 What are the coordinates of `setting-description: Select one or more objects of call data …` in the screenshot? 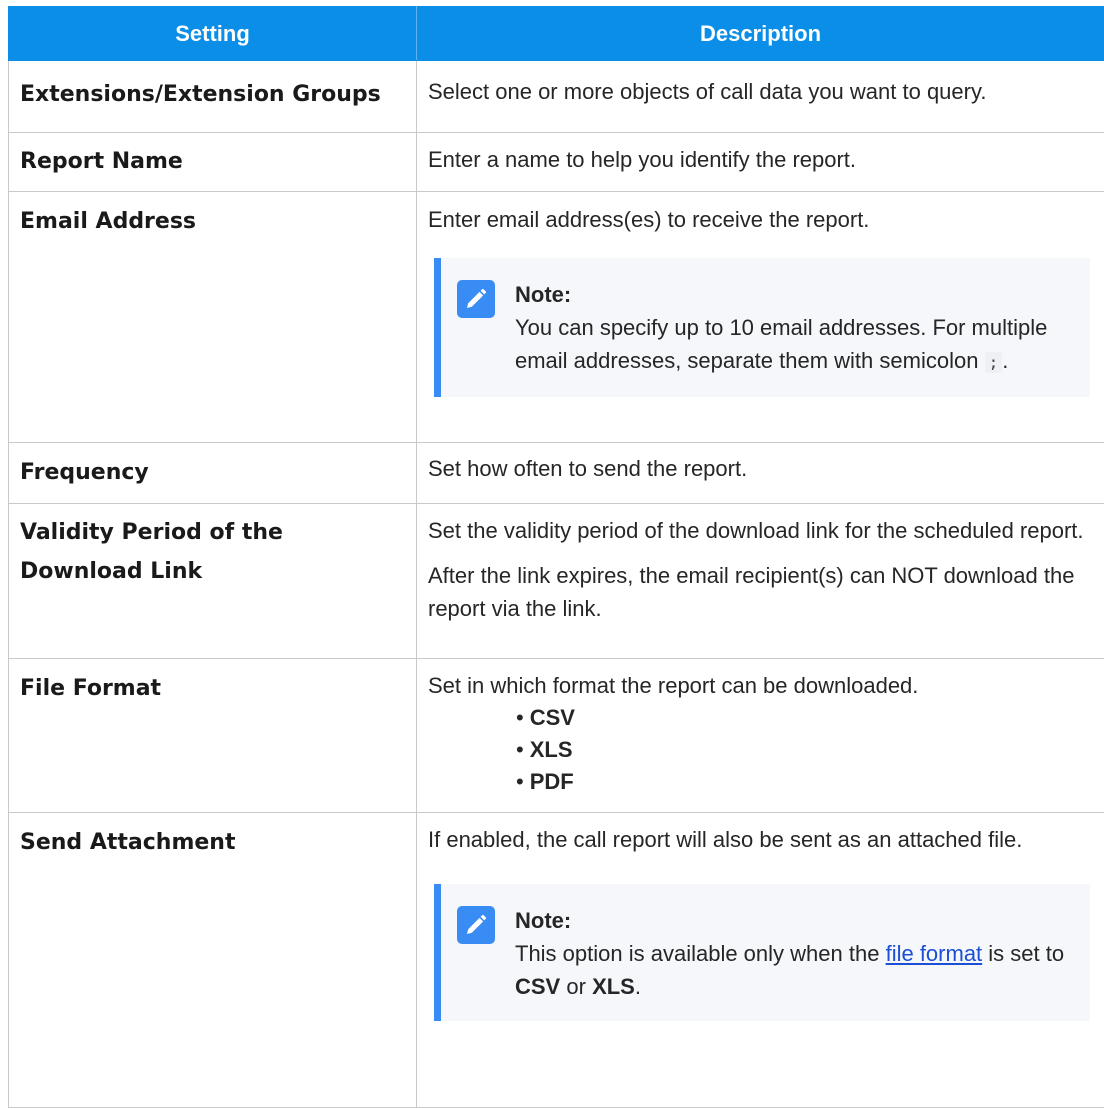 It's located at (760, 97).